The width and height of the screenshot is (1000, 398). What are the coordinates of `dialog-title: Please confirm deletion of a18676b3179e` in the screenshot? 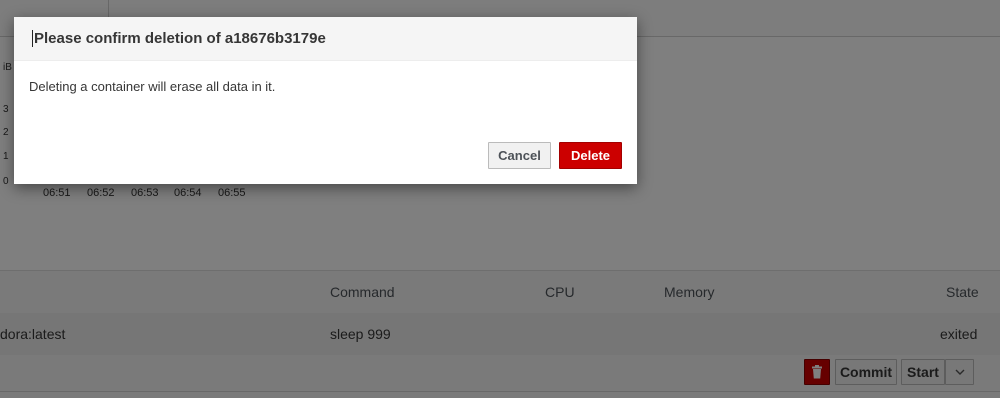 It's located at (179, 38).